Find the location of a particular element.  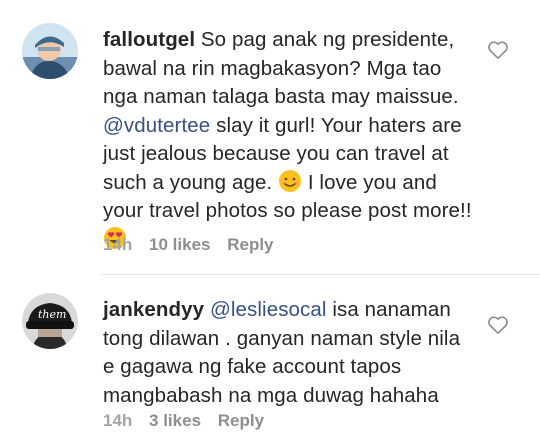

avatar: them is located at coordinates (50, 321).